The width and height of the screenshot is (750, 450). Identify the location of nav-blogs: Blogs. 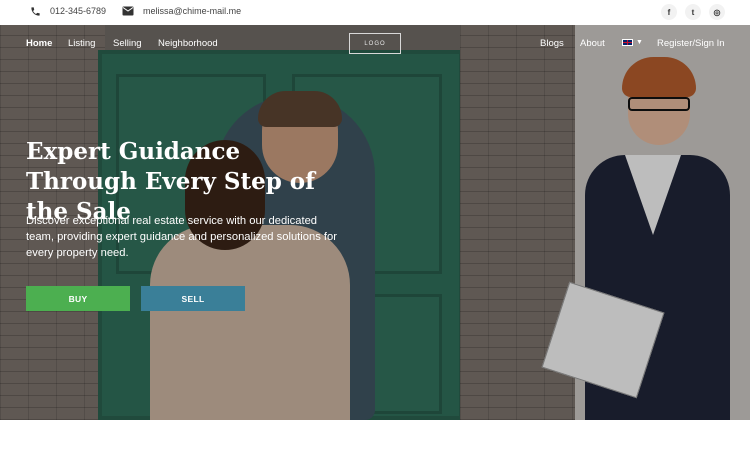
(552, 43).